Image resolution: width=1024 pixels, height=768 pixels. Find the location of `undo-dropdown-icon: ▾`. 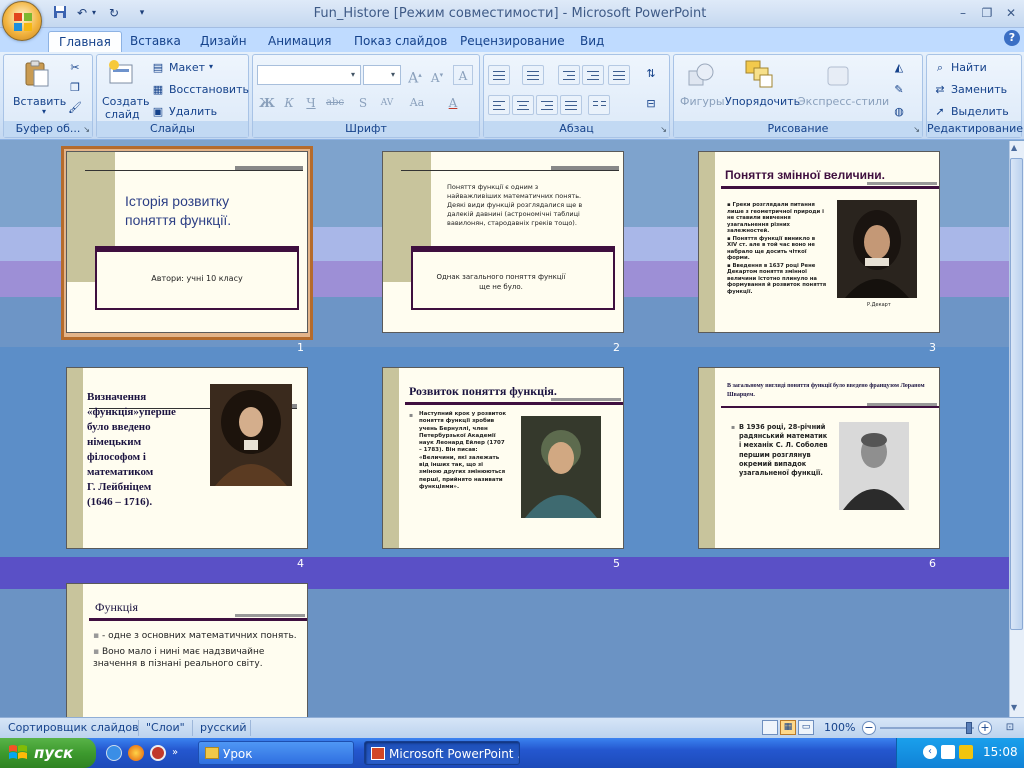

undo-dropdown-icon: ▾ is located at coordinates (94, 13).